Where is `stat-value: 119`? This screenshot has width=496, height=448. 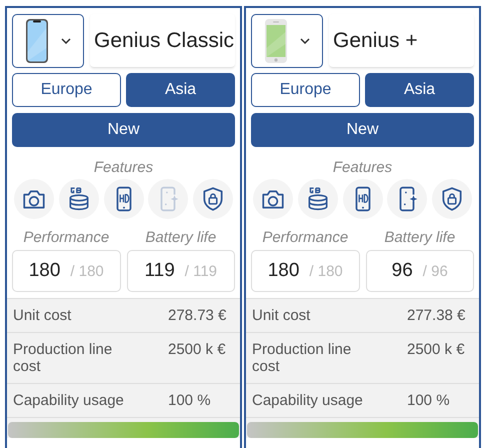 stat-value: 119 is located at coordinates (159, 271).